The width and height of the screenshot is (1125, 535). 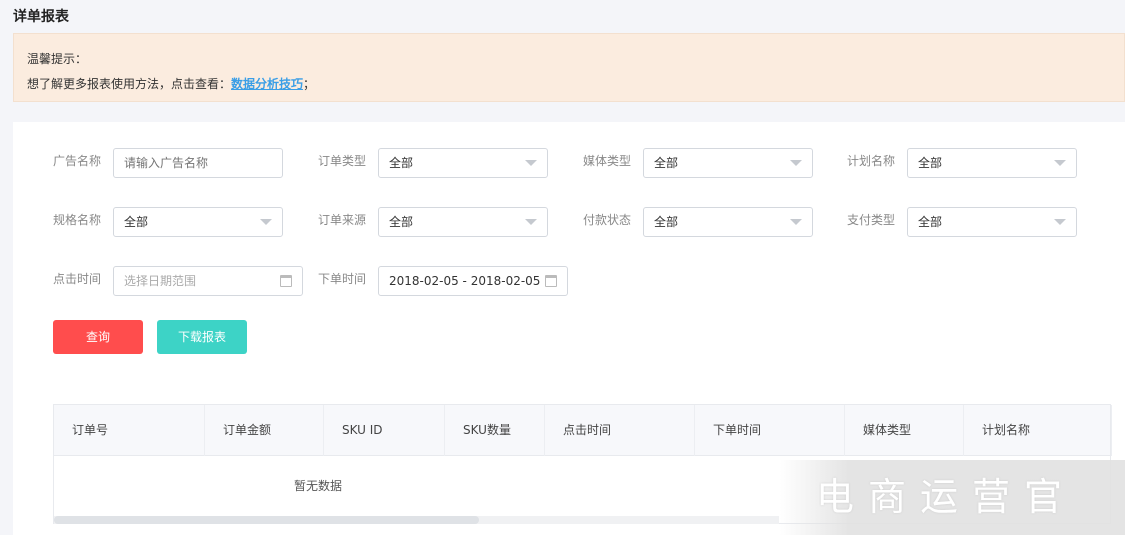 I want to click on column-header: 点击时间, so click(x=620, y=430).